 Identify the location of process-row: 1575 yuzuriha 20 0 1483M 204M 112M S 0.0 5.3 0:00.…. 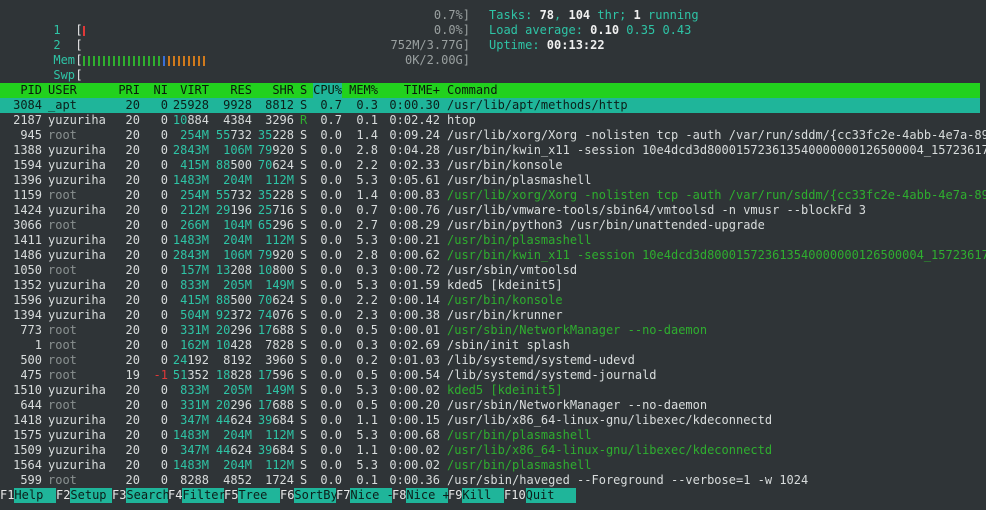
(490, 435).